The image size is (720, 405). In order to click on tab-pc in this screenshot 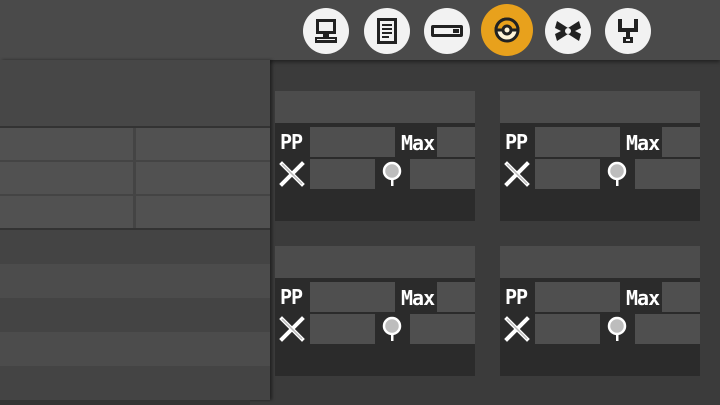, I will do `click(326, 31)`.